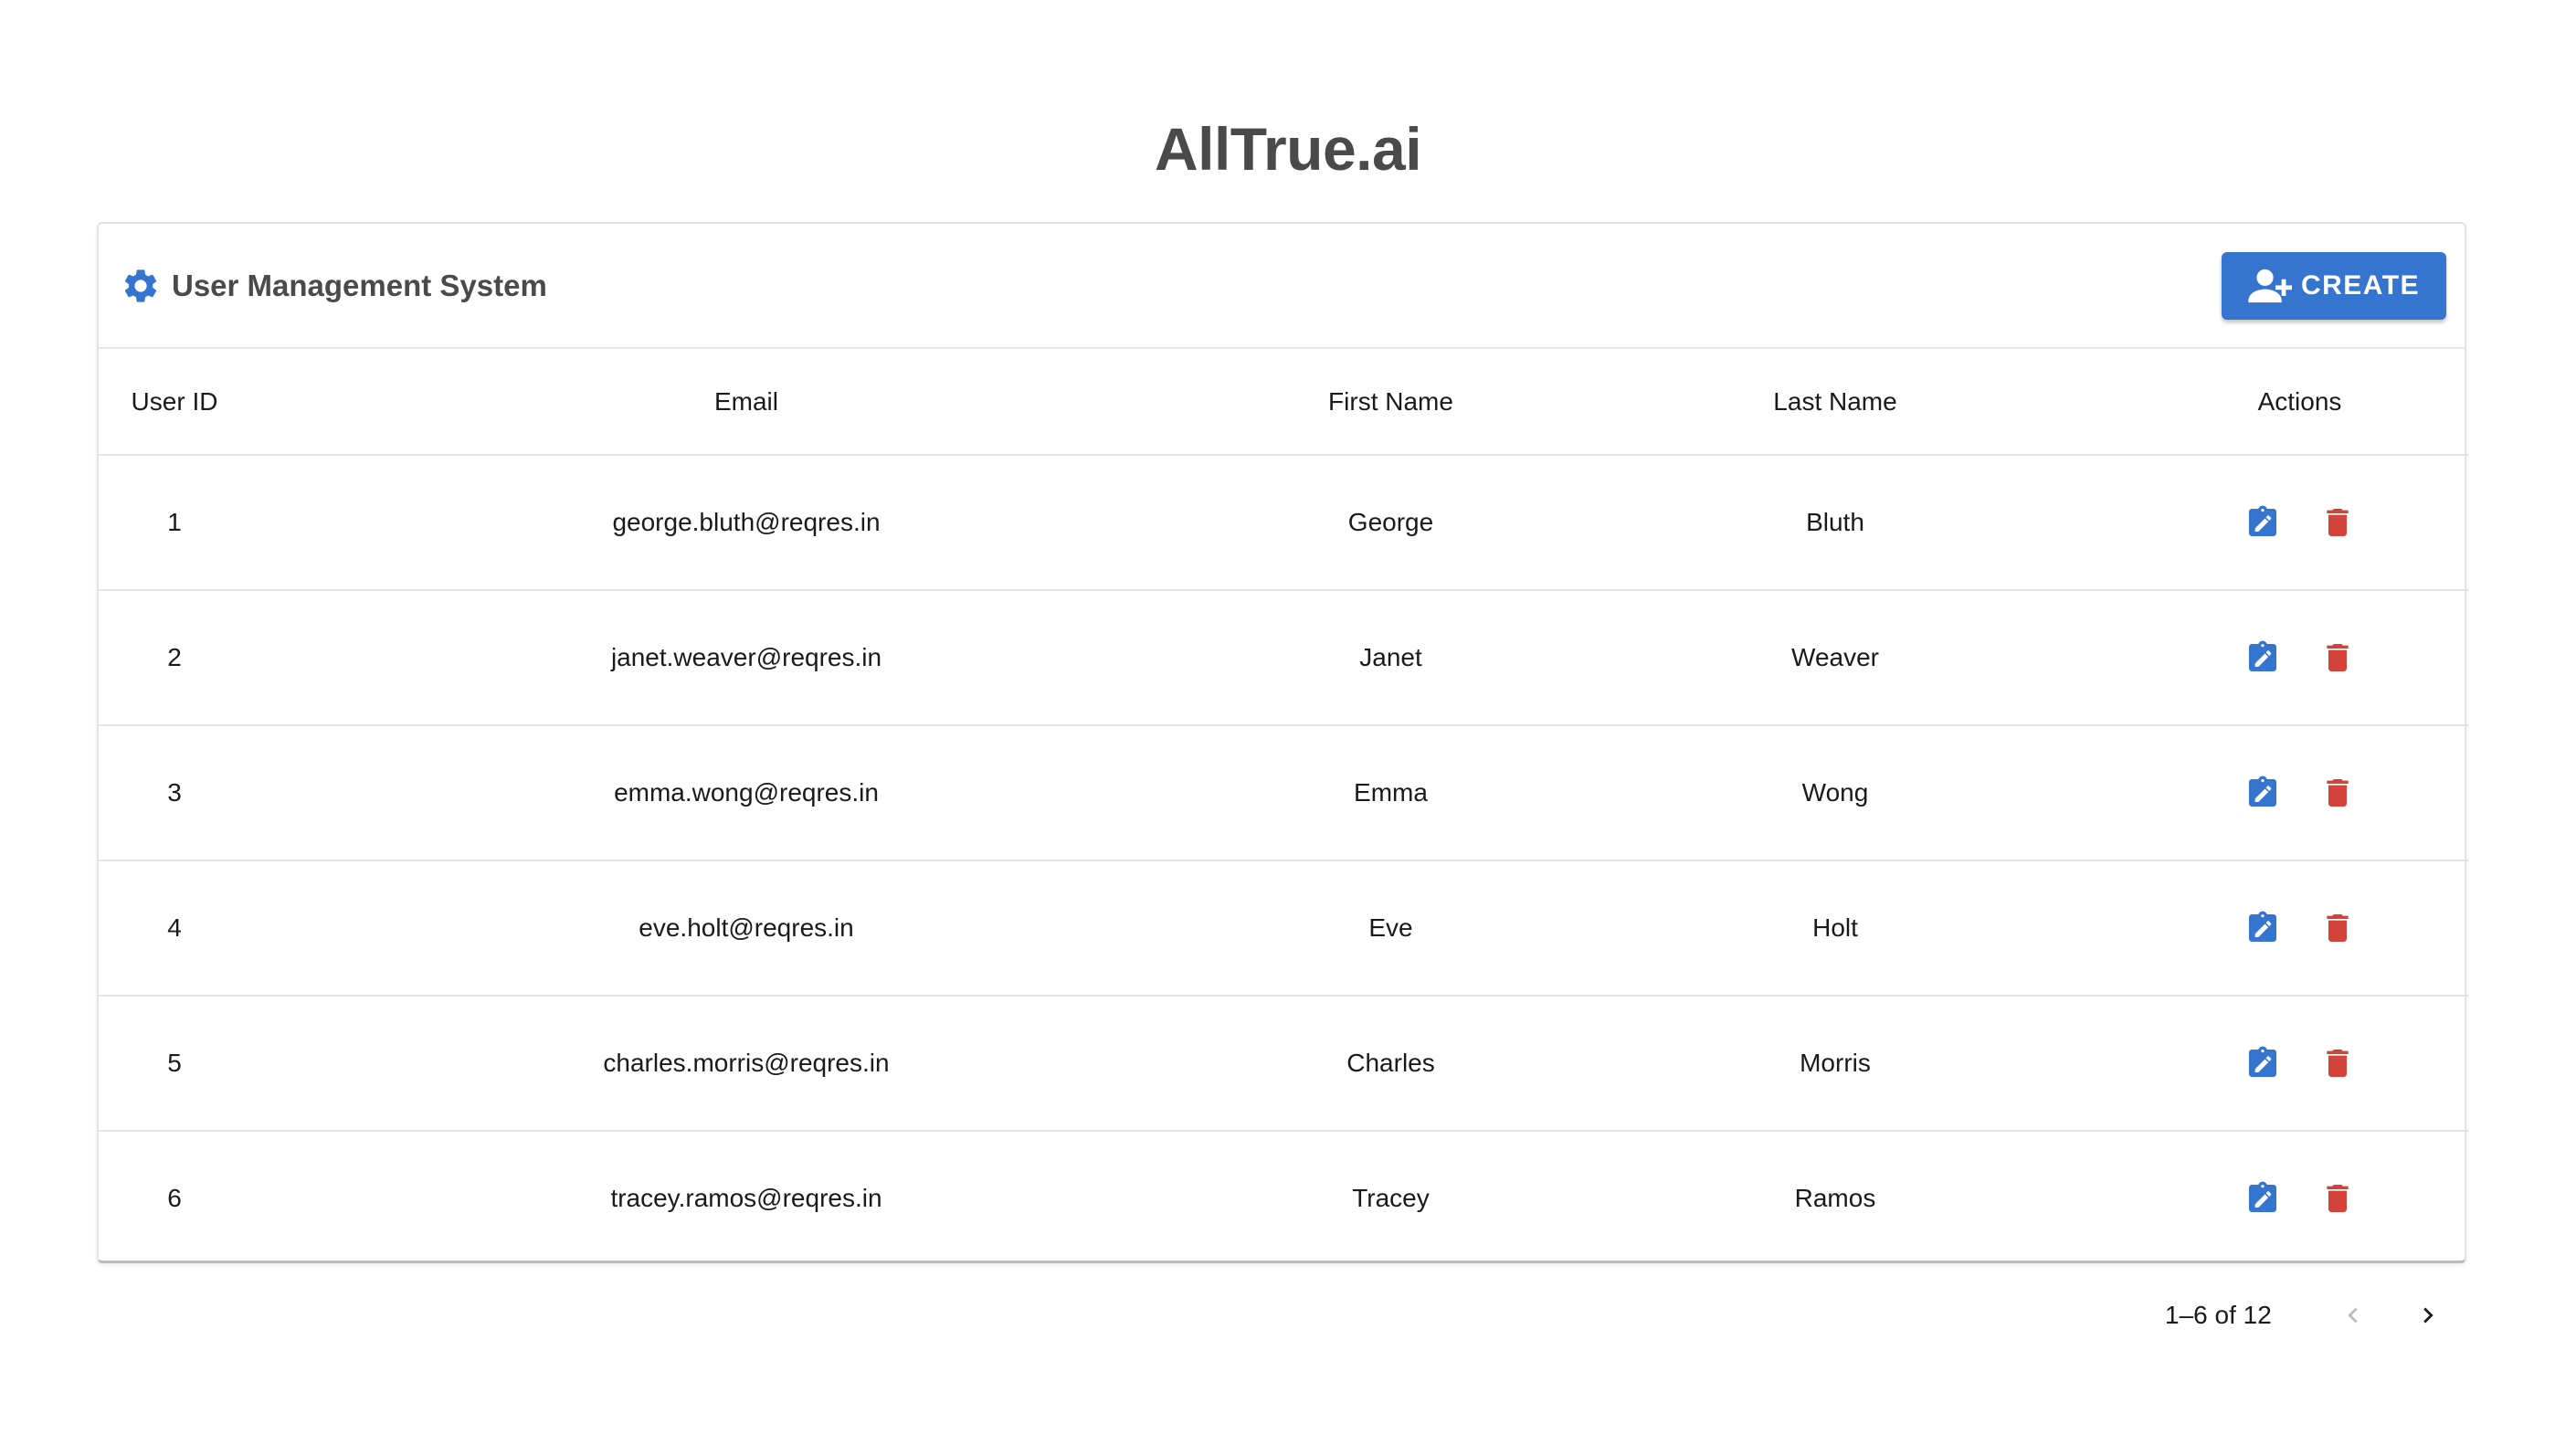 This screenshot has width=2576, height=1456. I want to click on column-header-first-name: First Name, so click(1390, 403).